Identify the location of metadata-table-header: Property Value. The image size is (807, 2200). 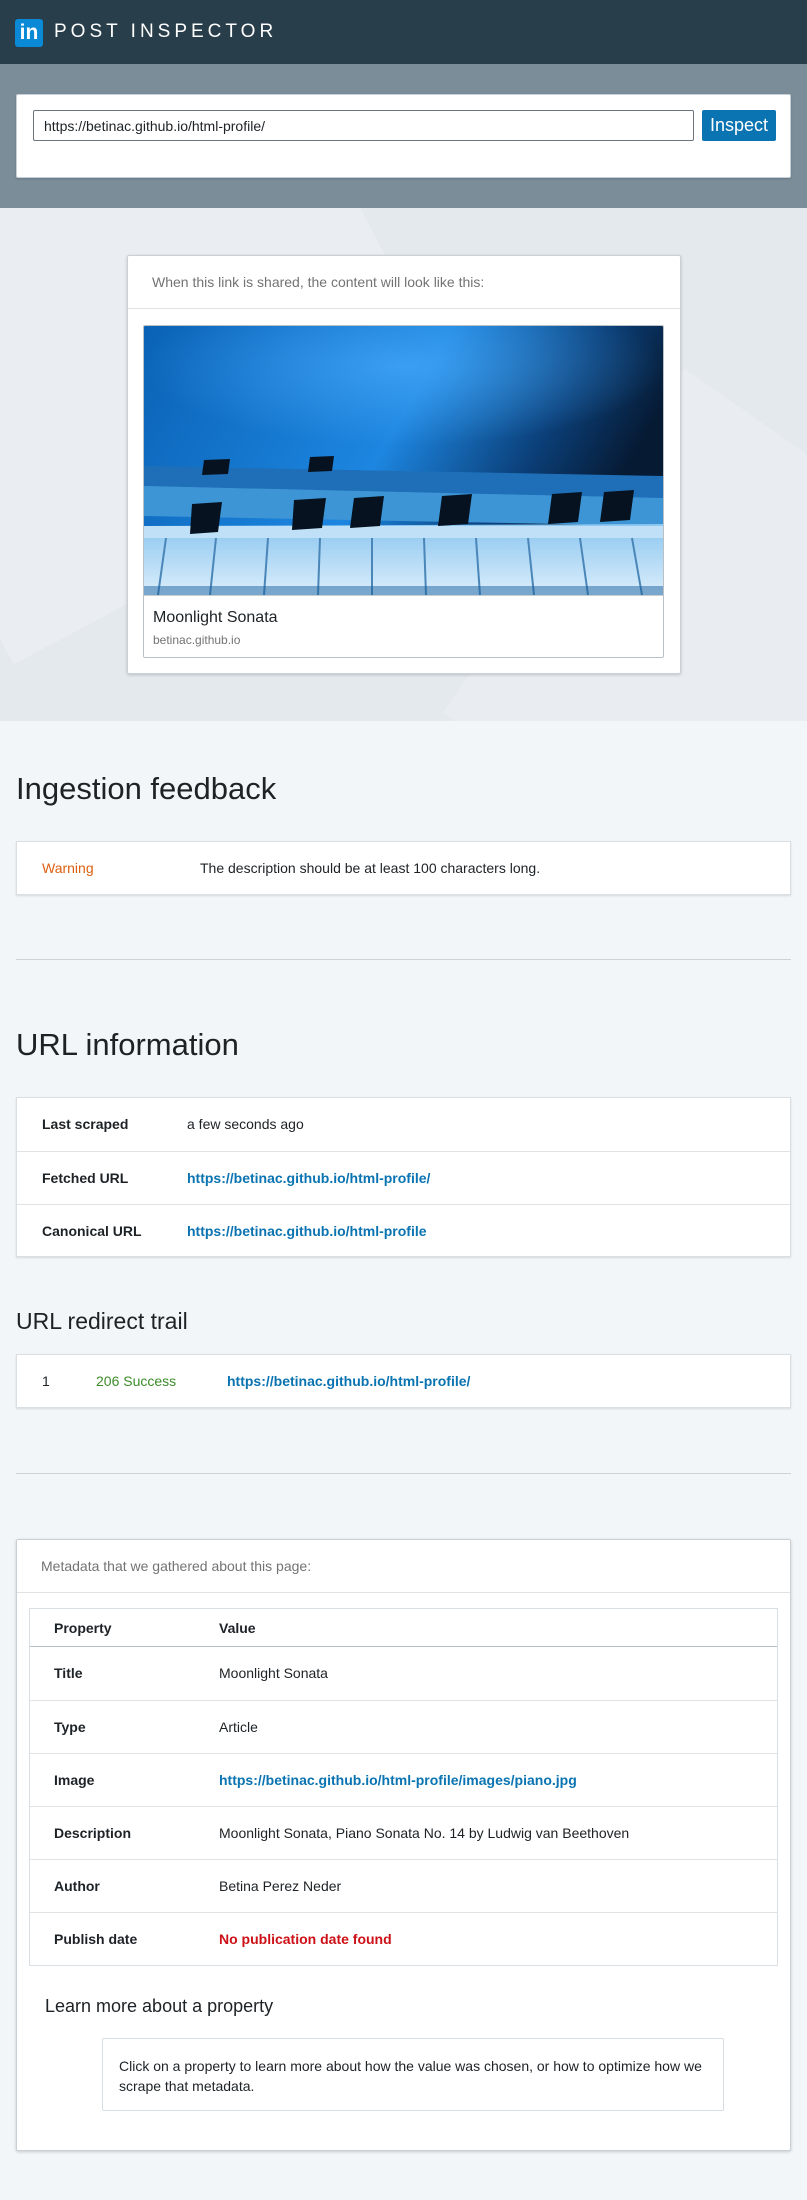
(403, 1628).